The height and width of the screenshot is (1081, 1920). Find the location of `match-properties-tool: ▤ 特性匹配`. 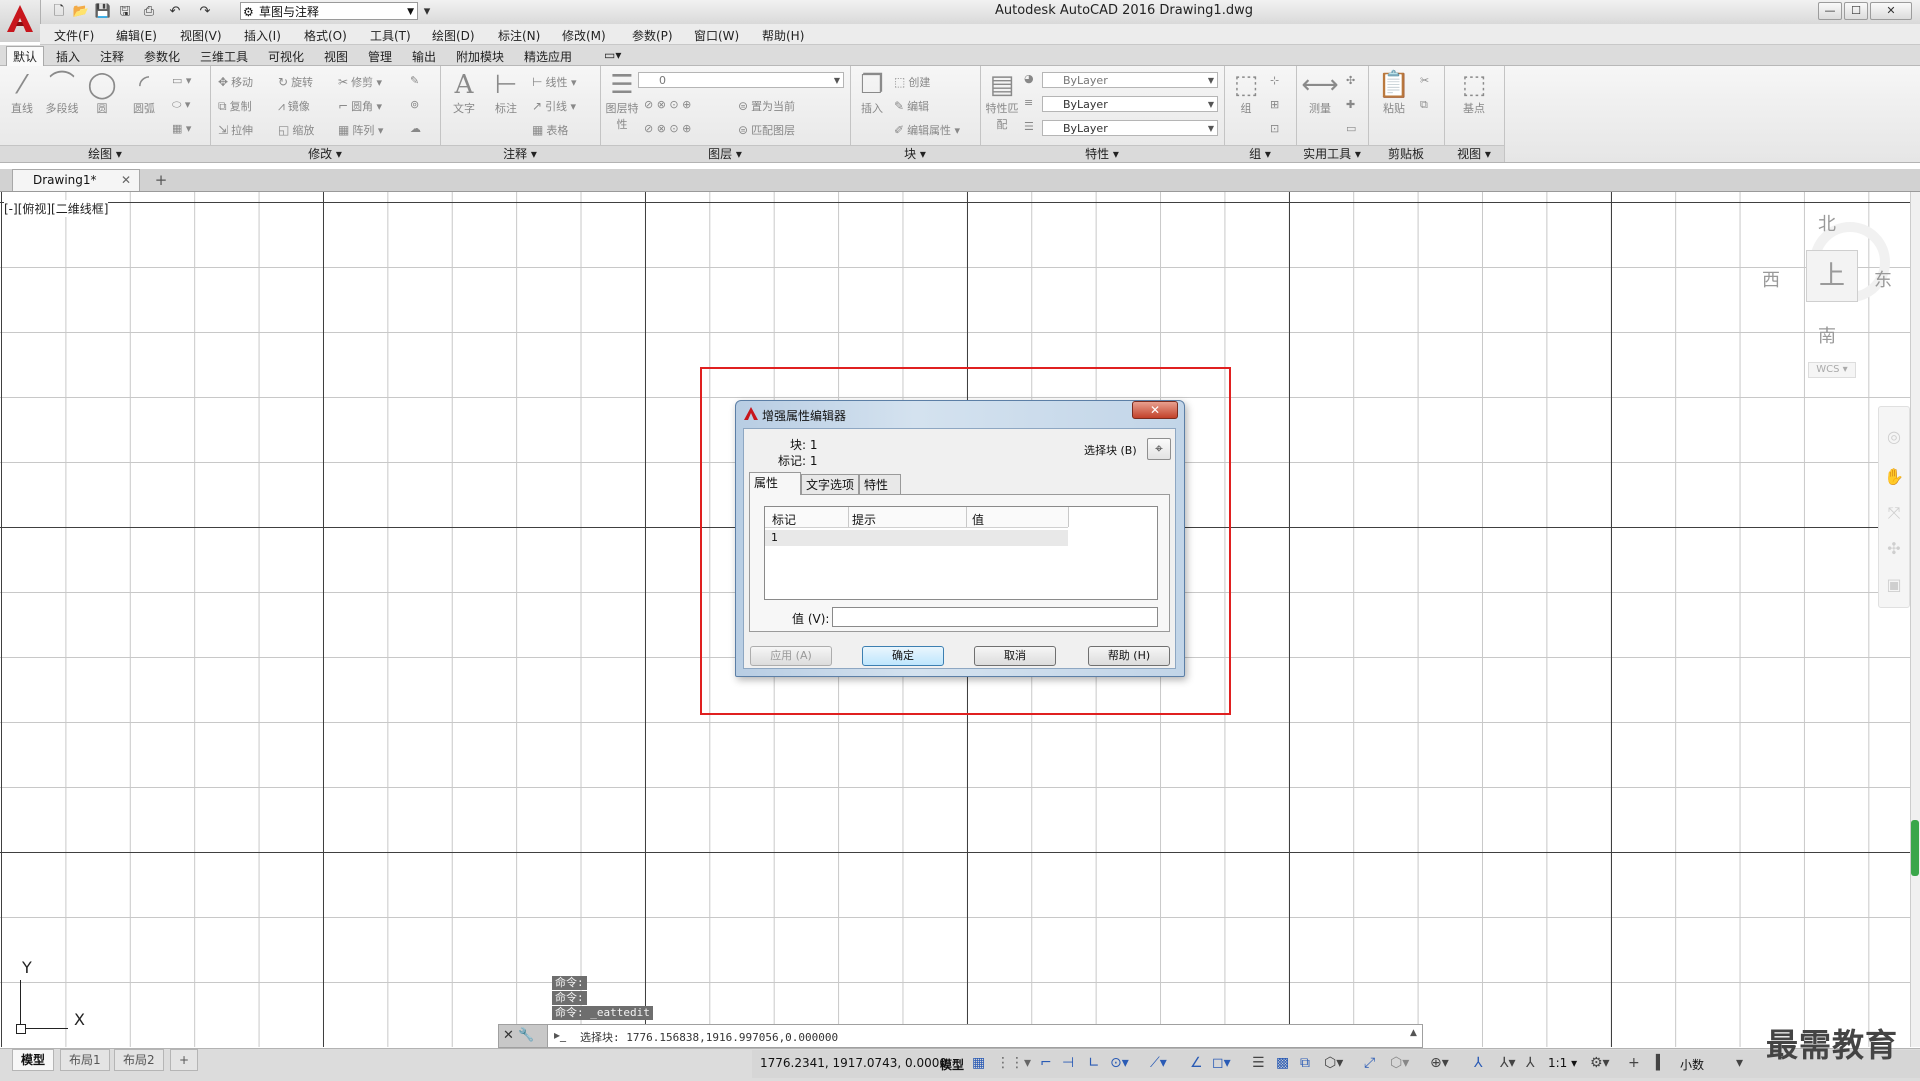

match-properties-tool: ▤ 特性匹配 is located at coordinates (1002, 101).